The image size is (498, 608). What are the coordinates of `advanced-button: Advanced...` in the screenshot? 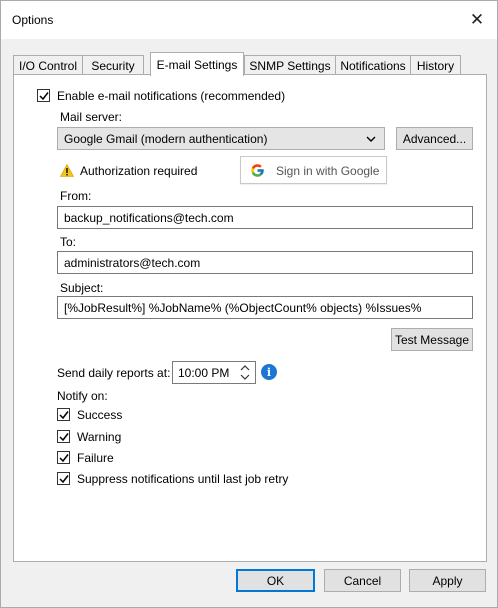 It's located at (434, 138).